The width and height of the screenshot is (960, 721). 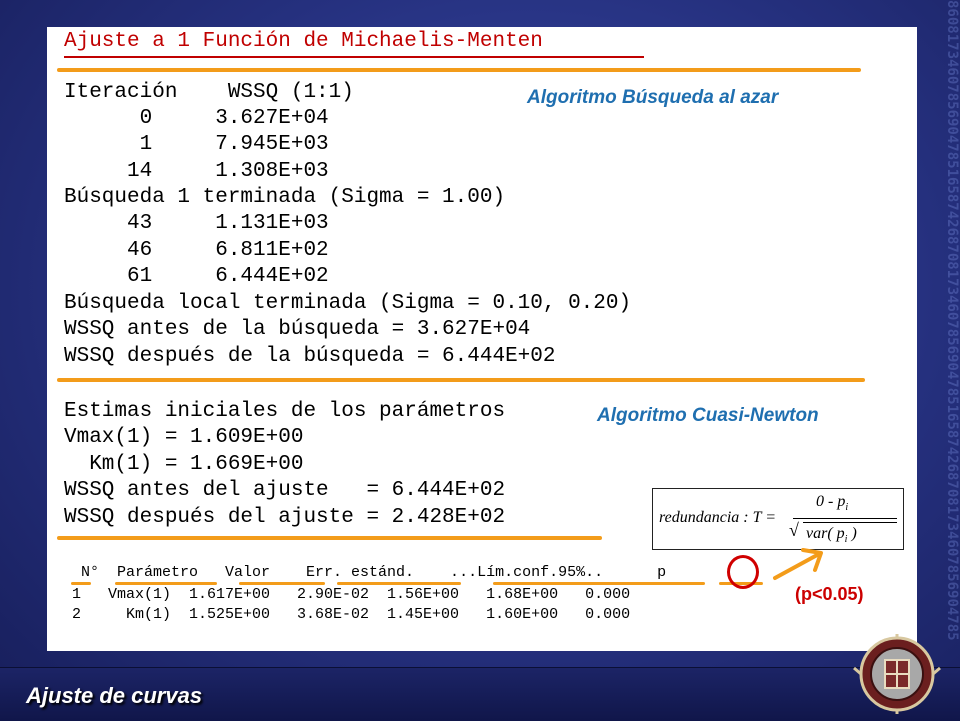 I want to click on sqrt-icon: √, so click(x=794, y=530).